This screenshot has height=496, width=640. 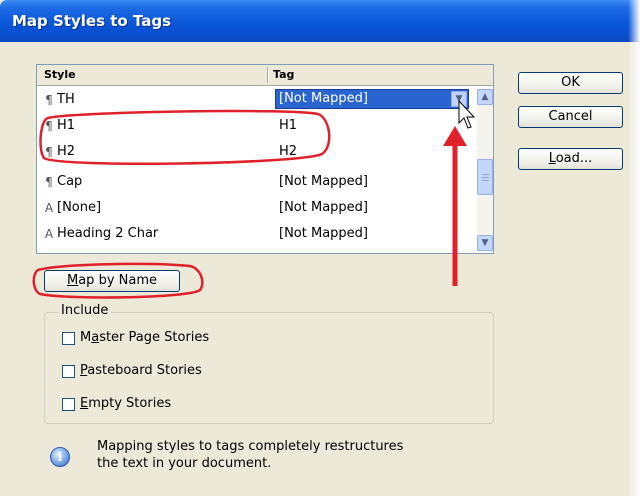 What do you see at coordinates (92, 21) in the screenshot?
I see `dialog-title: Map Styles to Tags` at bounding box center [92, 21].